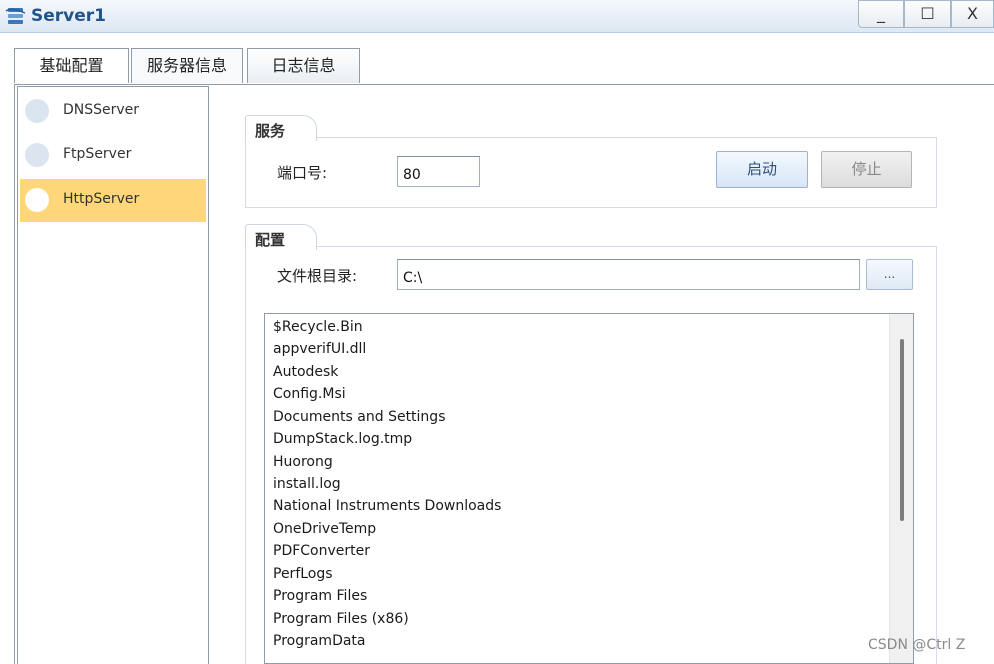 The height and width of the screenshot is (664, 994). Describe the element at coordinates (318, 327) in the screenshot. I see `list-item: $Recycle.Bin` at that location.